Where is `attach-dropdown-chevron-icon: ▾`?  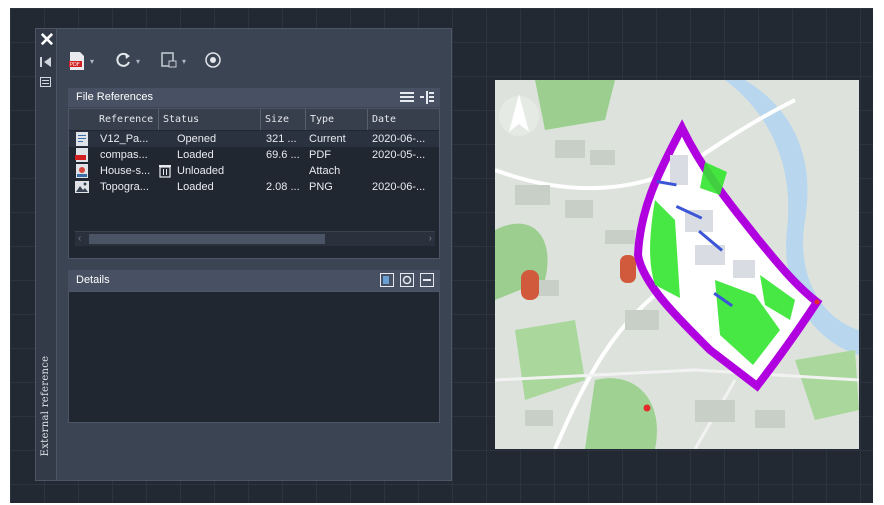
attach-dropdown-chevron-icon: ▾ is located at coordinates (92, 61).